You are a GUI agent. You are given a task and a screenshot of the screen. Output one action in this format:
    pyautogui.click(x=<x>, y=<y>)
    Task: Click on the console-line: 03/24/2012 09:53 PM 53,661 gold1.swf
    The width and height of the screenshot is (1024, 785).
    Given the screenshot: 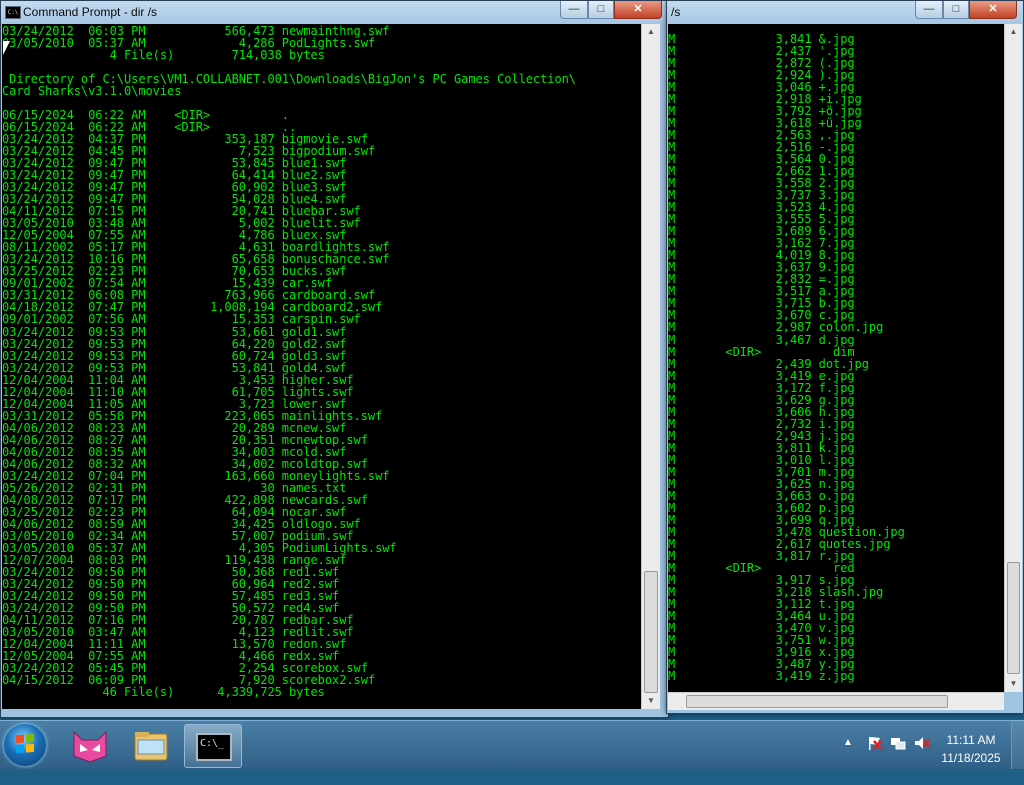 What is the action you would take?
    pyautogui.click(x=174, y=331)
    